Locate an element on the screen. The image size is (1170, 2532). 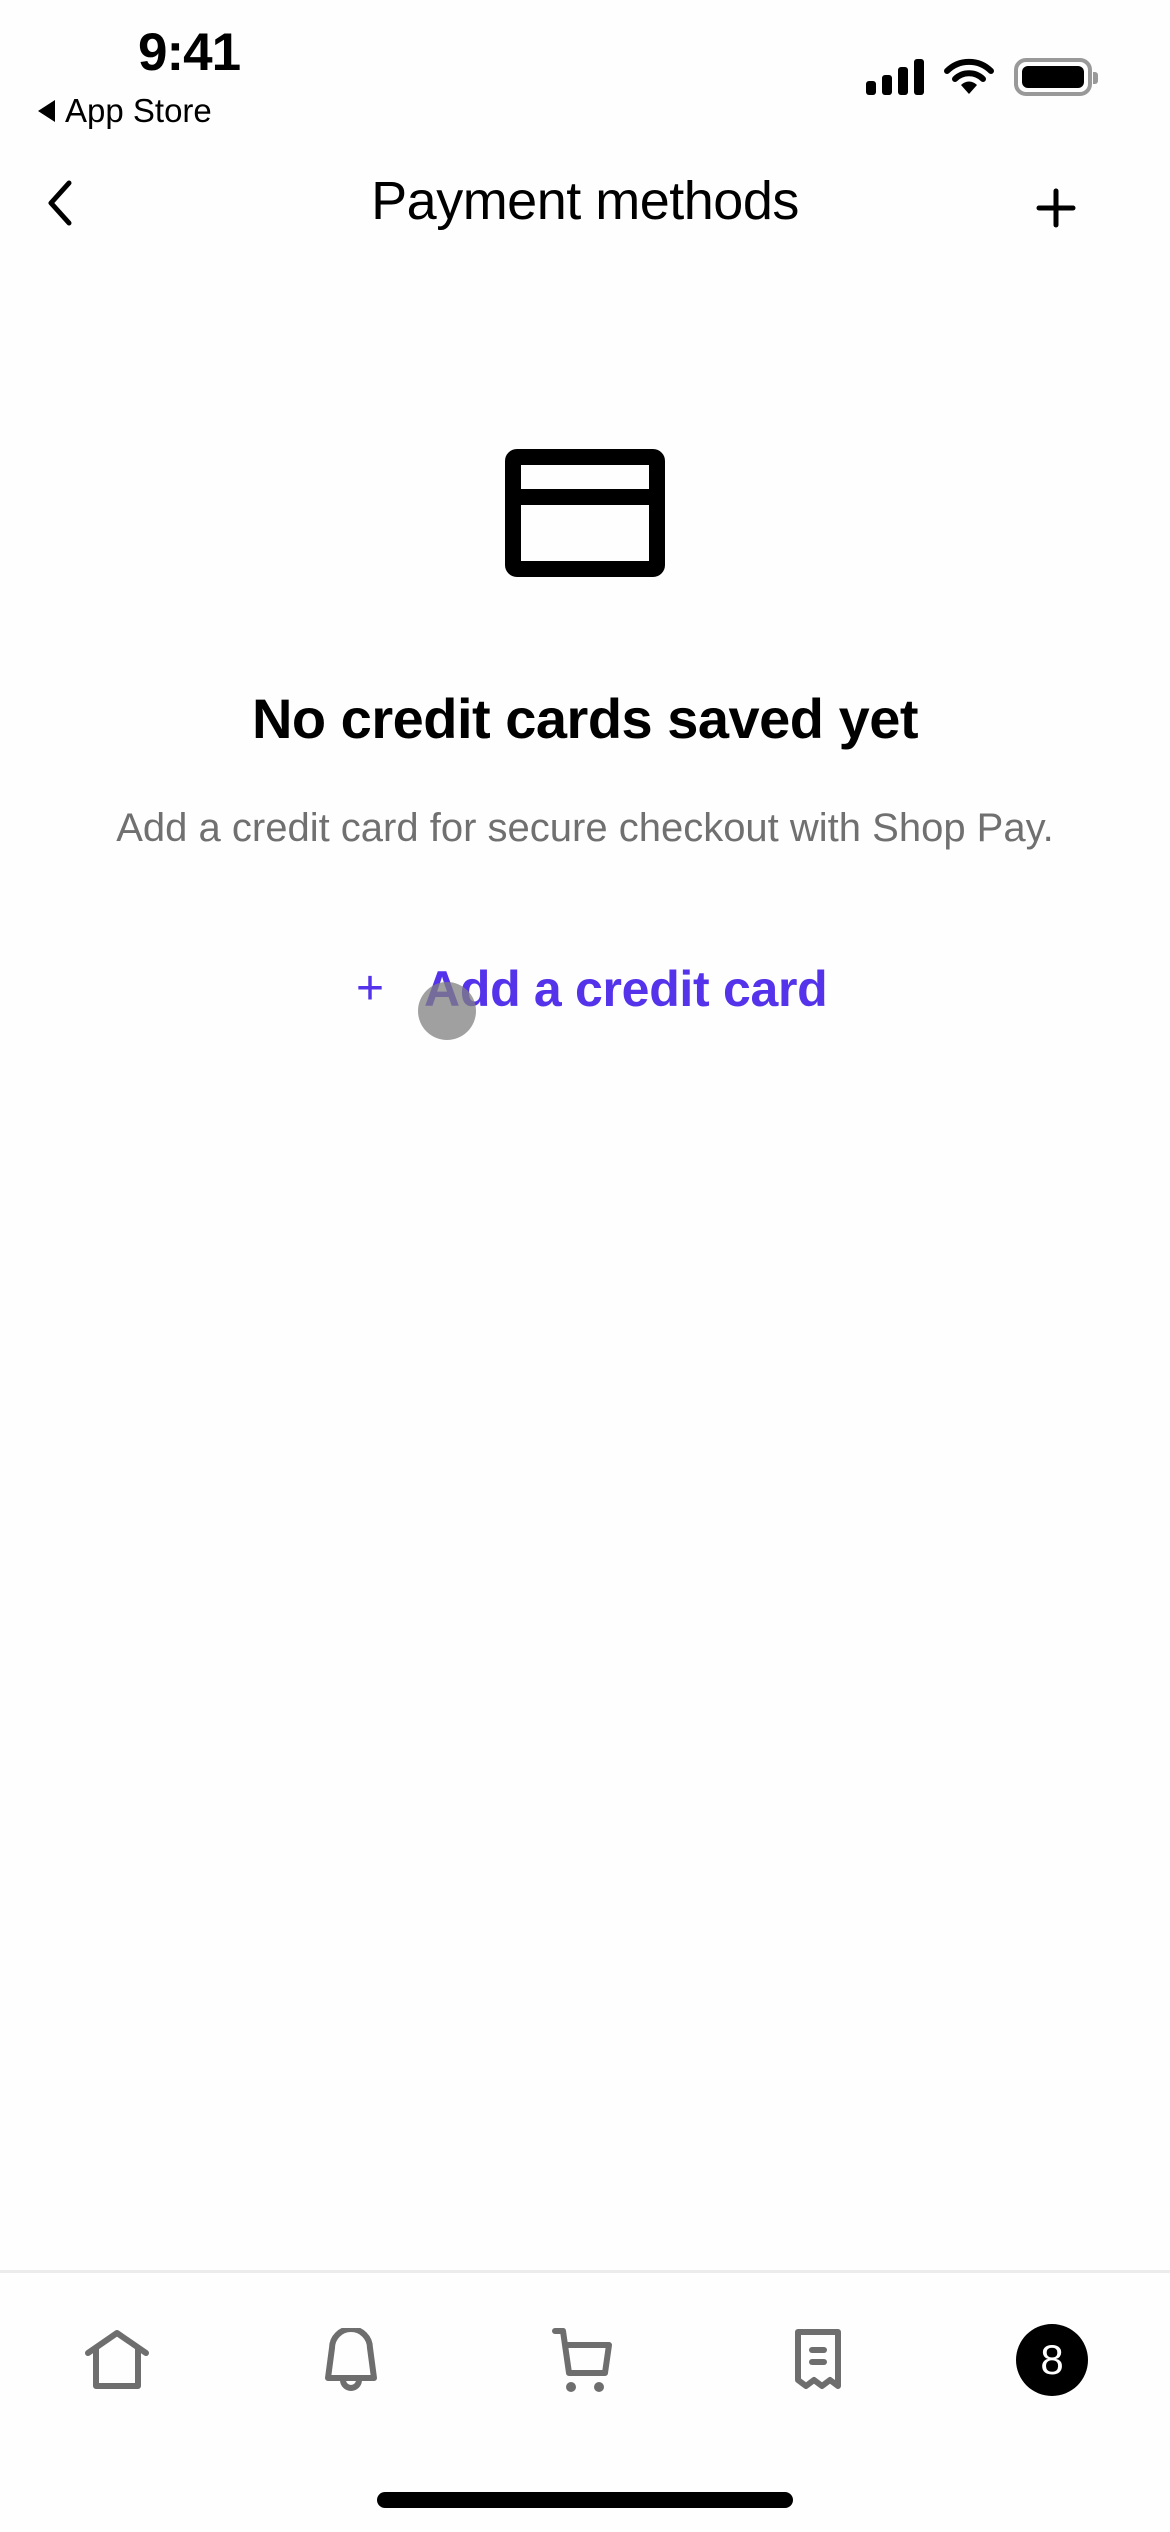
page-title: Payment methods is located at coordinates (585, 201).